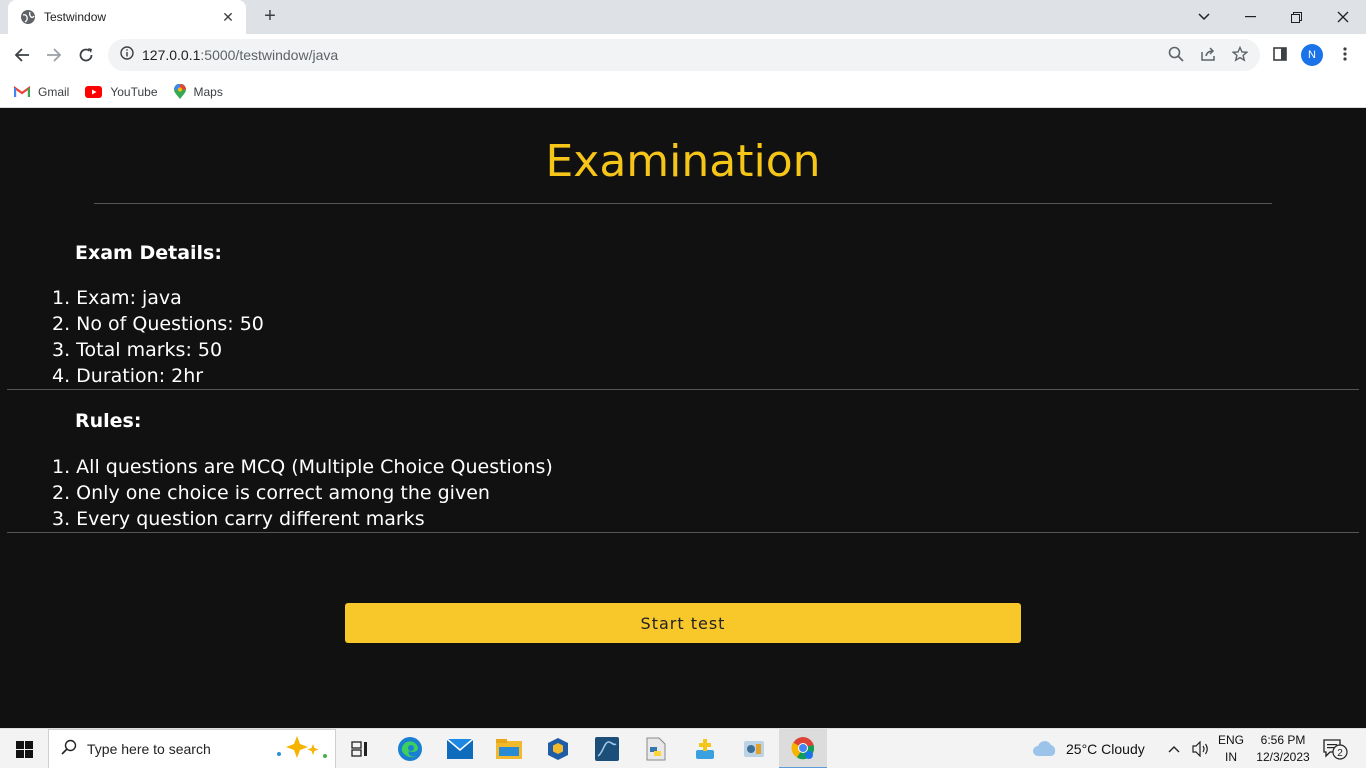  I want to click on profile-avatar: N, so click(1312, 55).